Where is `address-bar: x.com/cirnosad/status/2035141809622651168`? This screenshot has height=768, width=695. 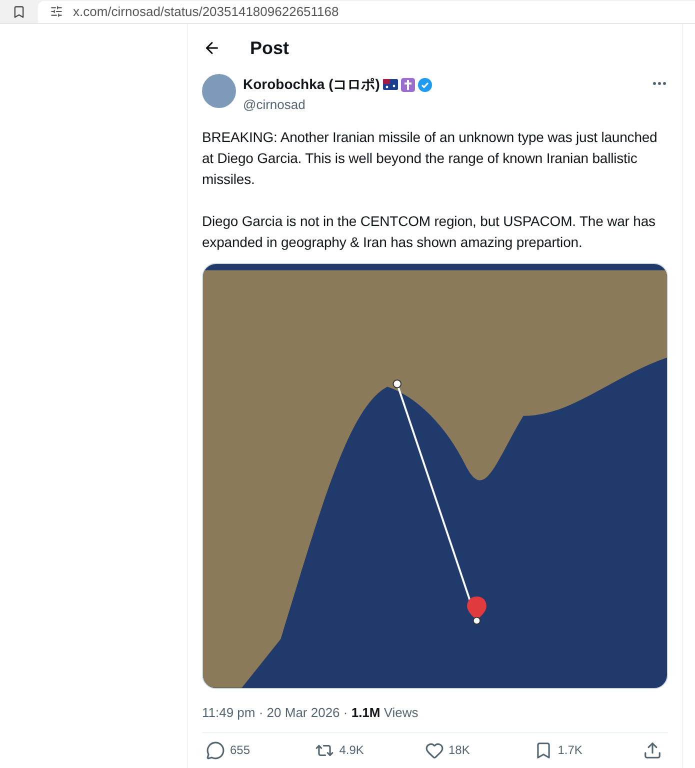
address-bar: x.com/cirnosad/status/2035141809622651168 is located at coordinates (366, 11).